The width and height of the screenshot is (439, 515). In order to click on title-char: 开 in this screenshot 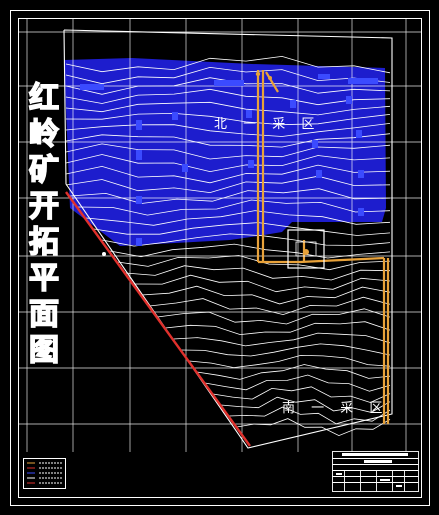, I will do `click(44, 206)`.